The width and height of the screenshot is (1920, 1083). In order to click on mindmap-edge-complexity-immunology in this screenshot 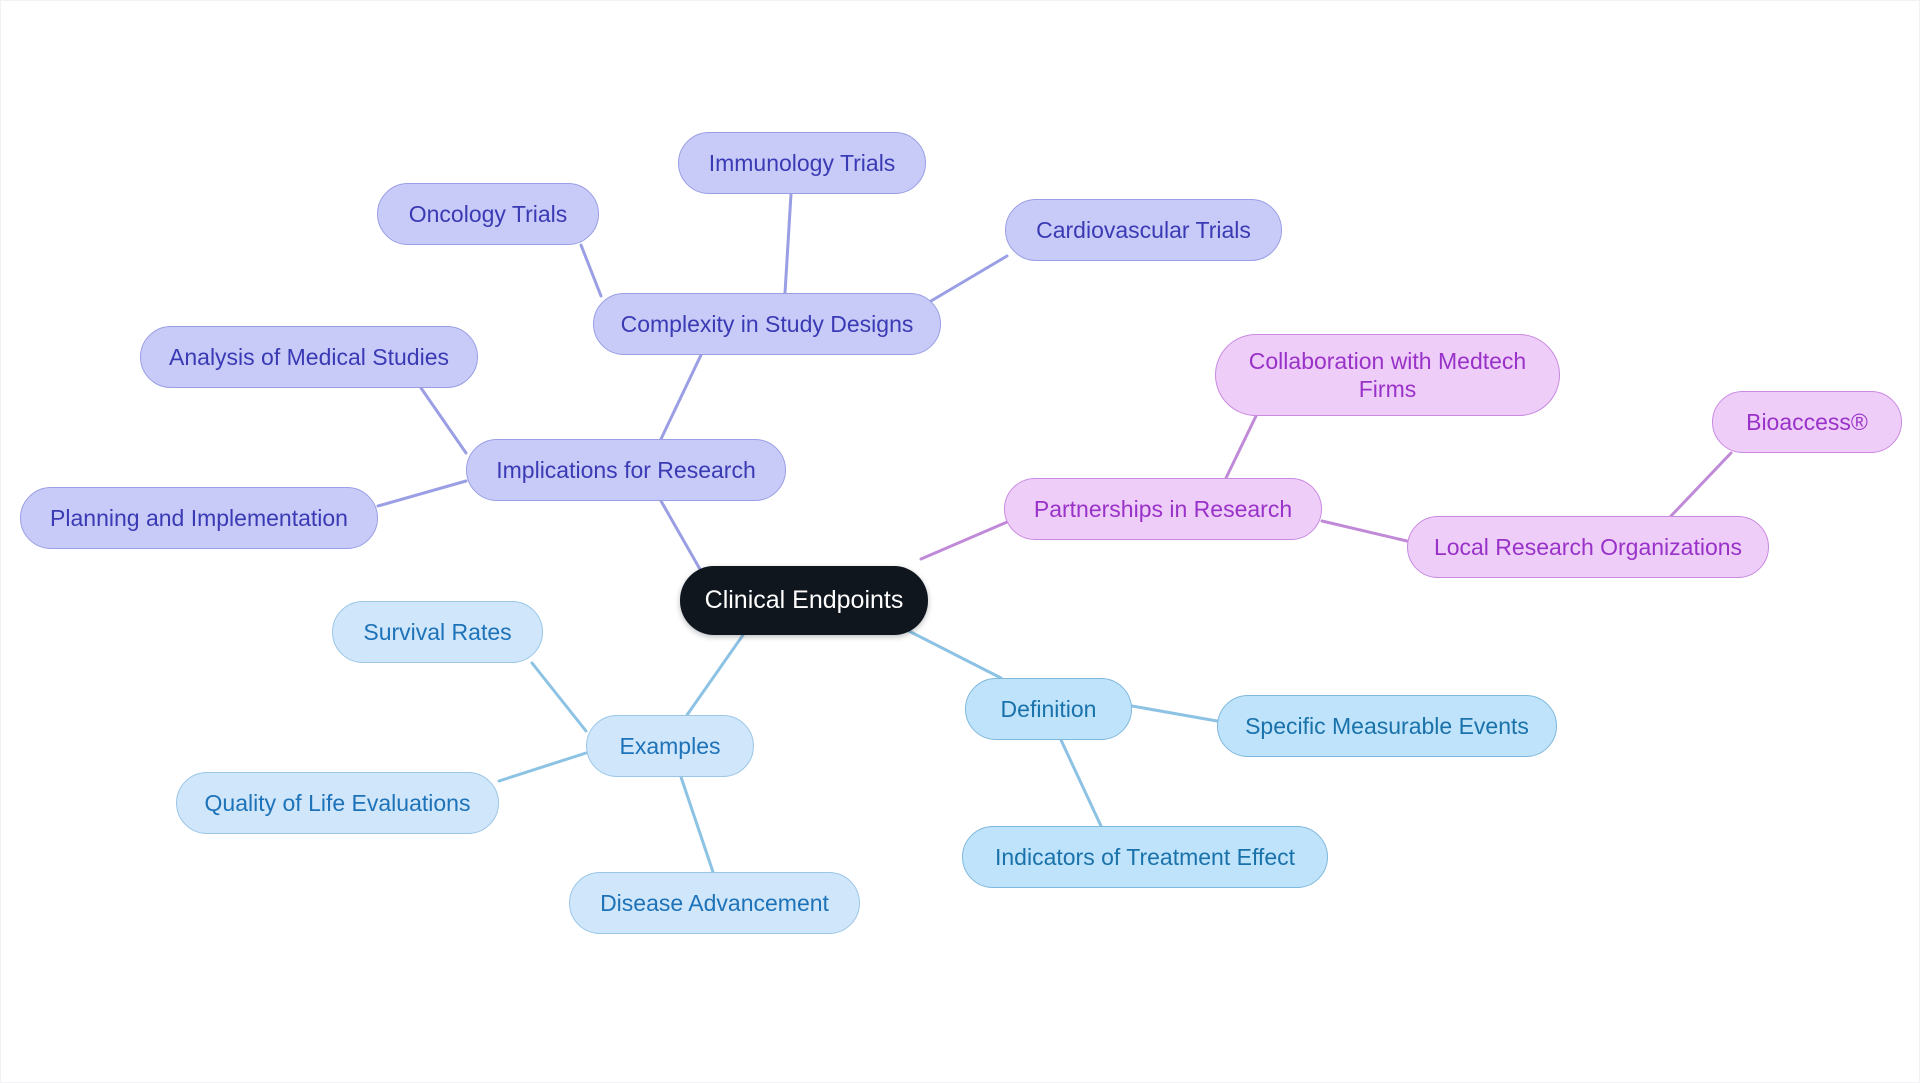, I will do `click(788, 243)`.